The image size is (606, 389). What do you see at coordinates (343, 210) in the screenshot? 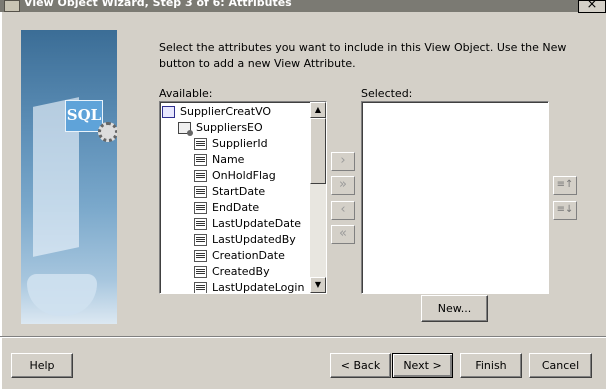
I see `remove-button: ‹` at bounding box center [343, 210].